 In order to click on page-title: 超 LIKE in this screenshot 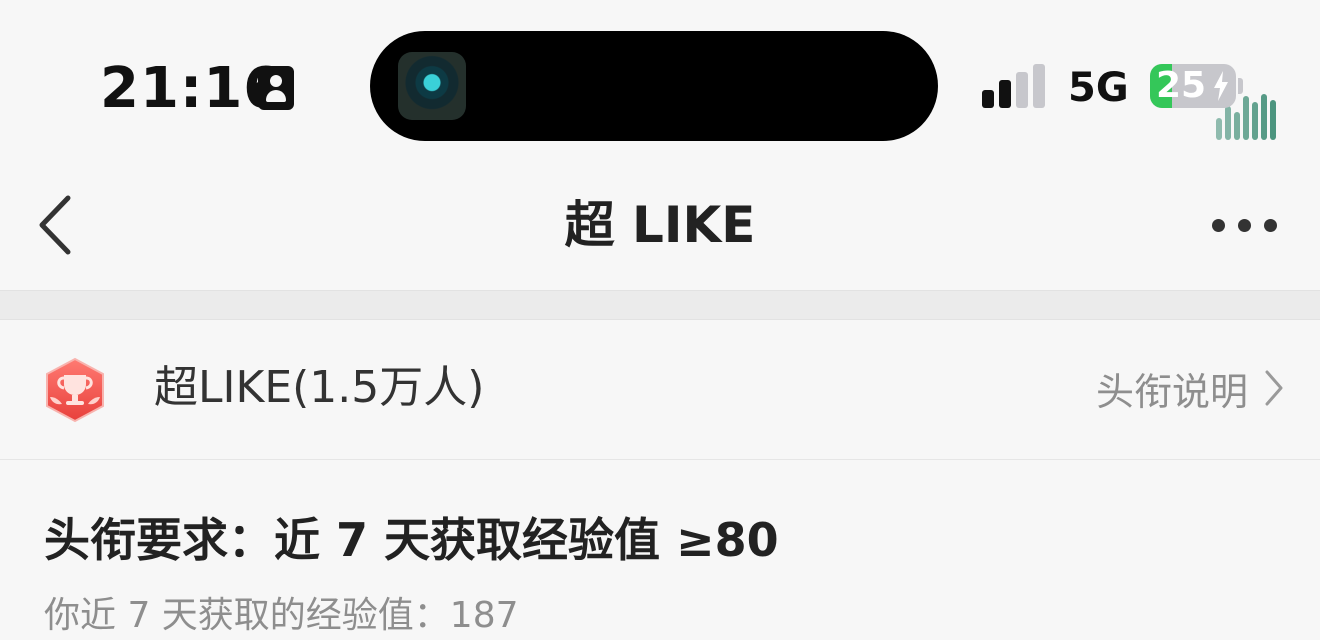, I will do `click(660, 225)`.